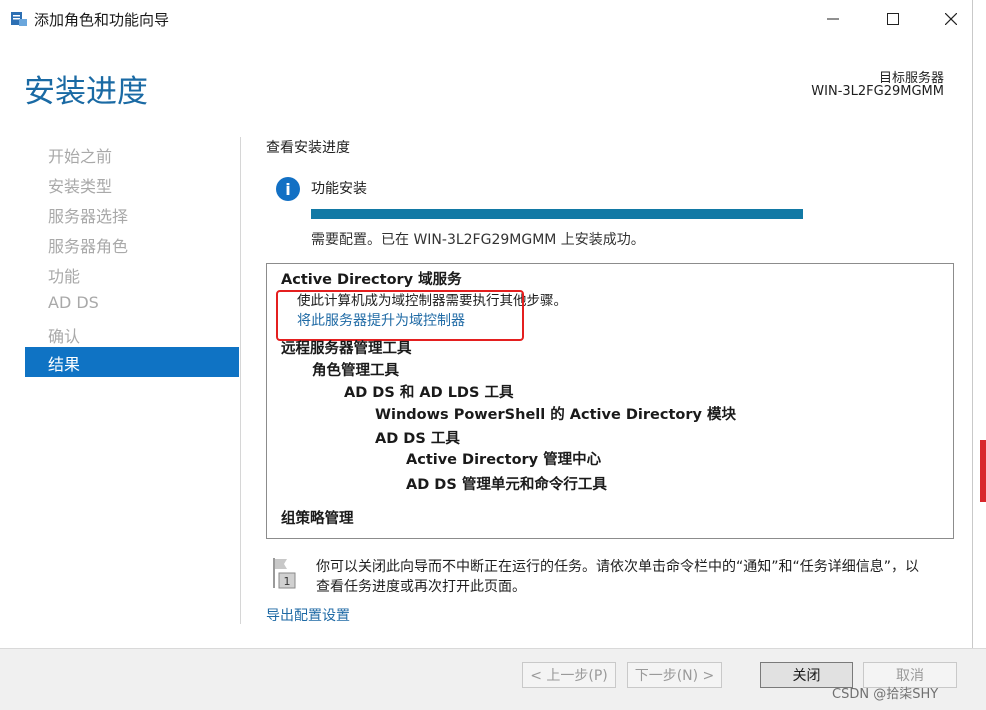  I want to click on sidebar-step-features: 功能, so click(64, 276).